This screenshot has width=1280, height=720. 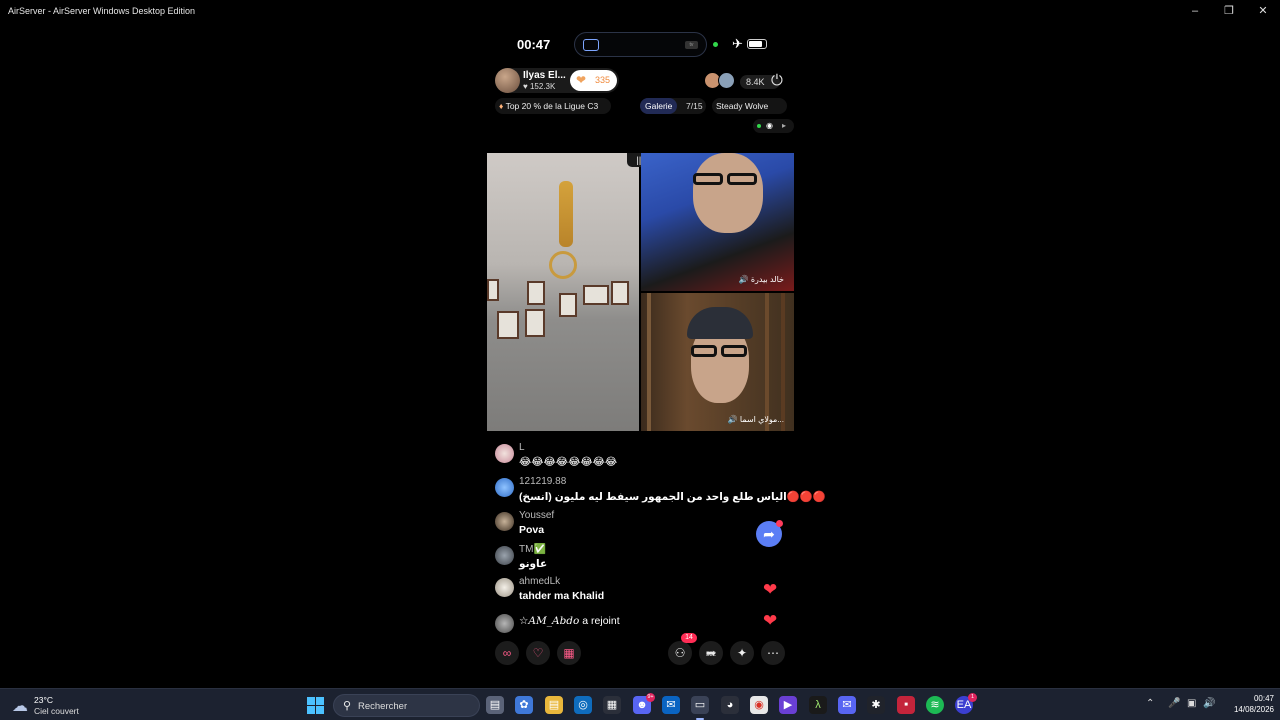 I want to click on host-likes-count: 152.3K, so click(x=542, y=86).